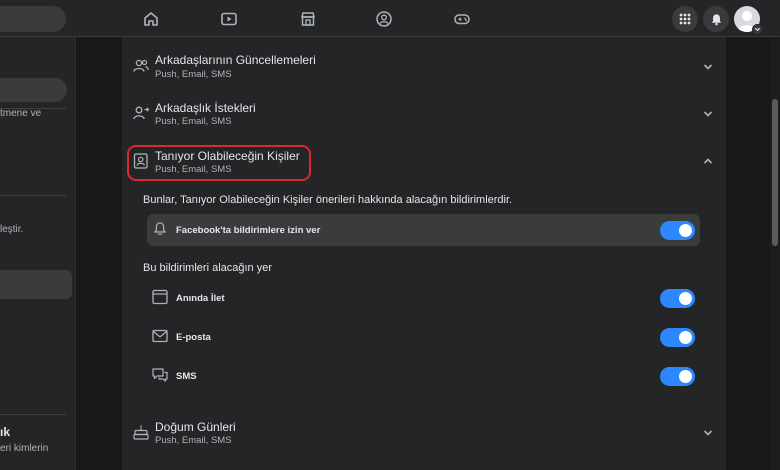 The width and height of the screenshot is (780, 470). I want to click on sidebar-text: eri kimlerin, so click(24, 448).